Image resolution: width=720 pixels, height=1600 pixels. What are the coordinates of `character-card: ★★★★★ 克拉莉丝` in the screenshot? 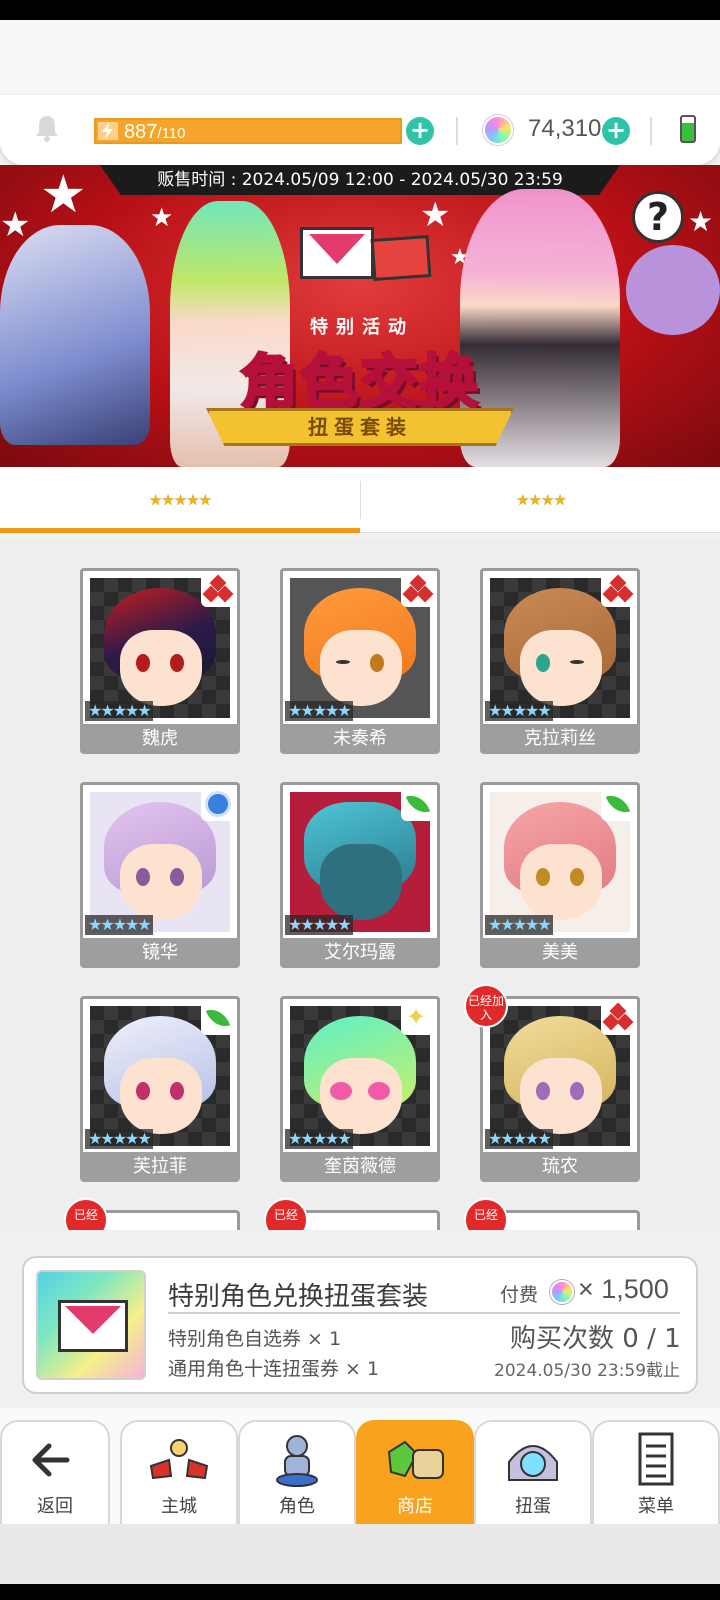 It's located at (560, 662).